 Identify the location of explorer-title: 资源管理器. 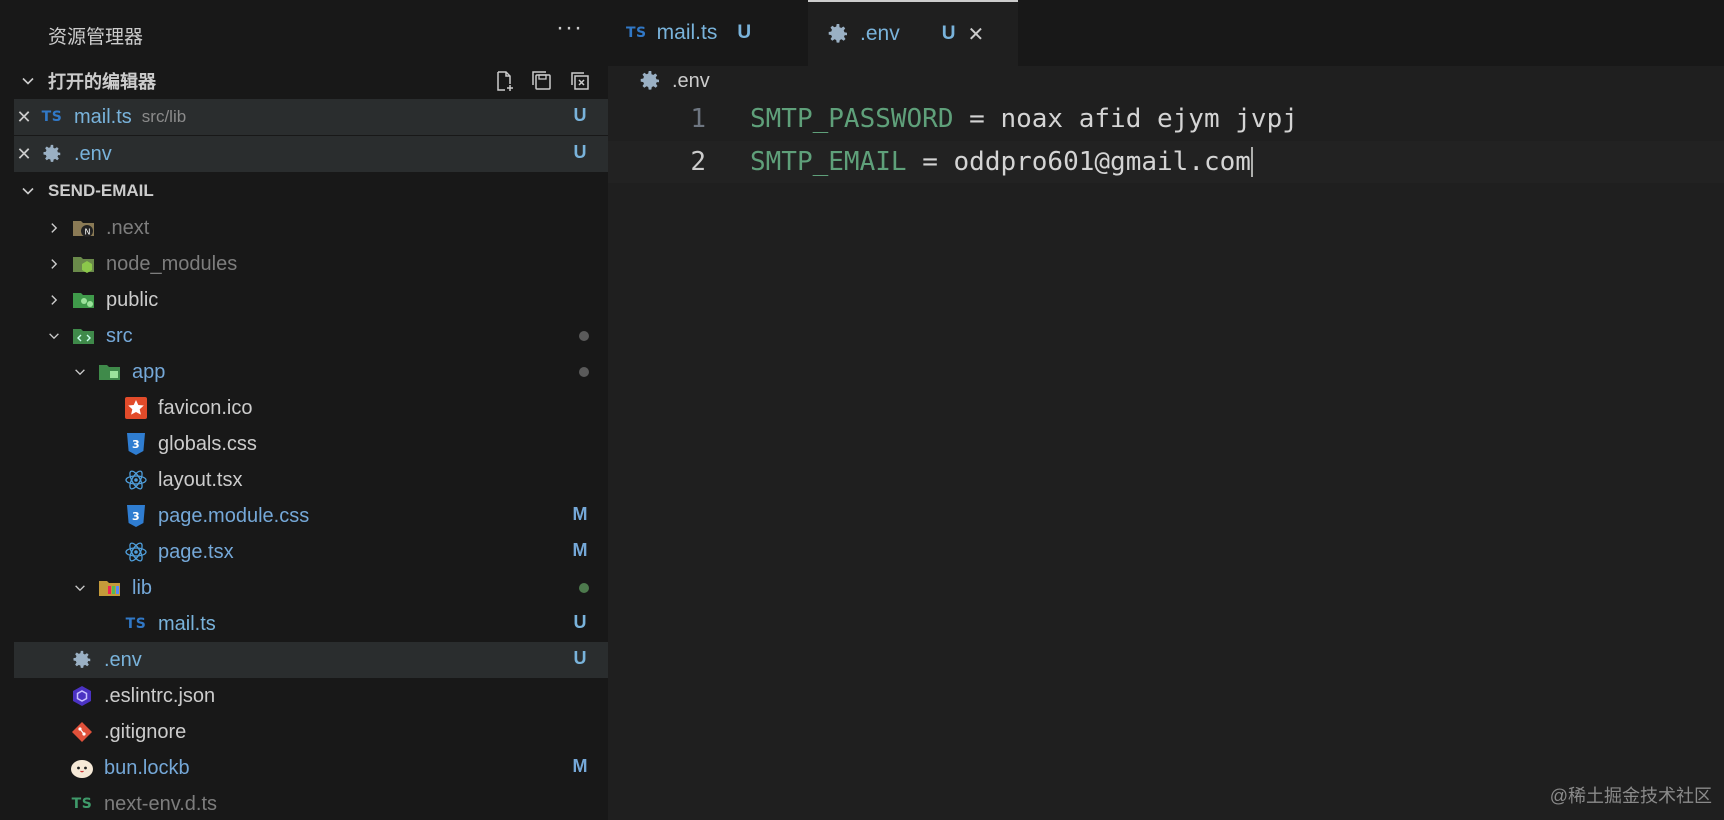
(96, 37).